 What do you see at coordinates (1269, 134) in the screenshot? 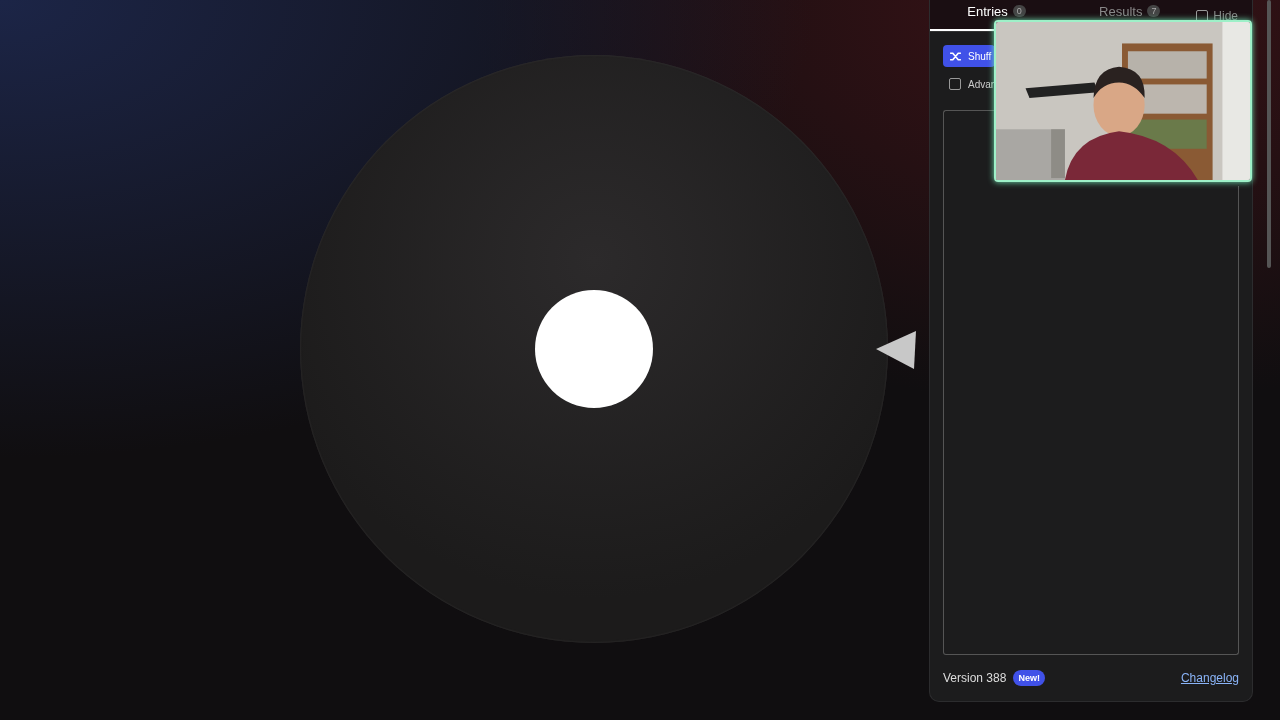
I see `scrollbar` at bounding box center [1269, 134].